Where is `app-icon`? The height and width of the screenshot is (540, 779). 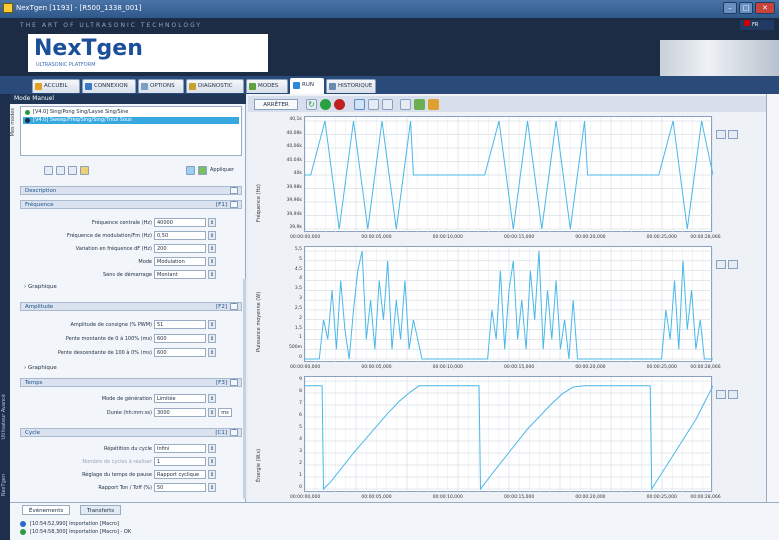
app-icon is located at coordinates (8, 8).